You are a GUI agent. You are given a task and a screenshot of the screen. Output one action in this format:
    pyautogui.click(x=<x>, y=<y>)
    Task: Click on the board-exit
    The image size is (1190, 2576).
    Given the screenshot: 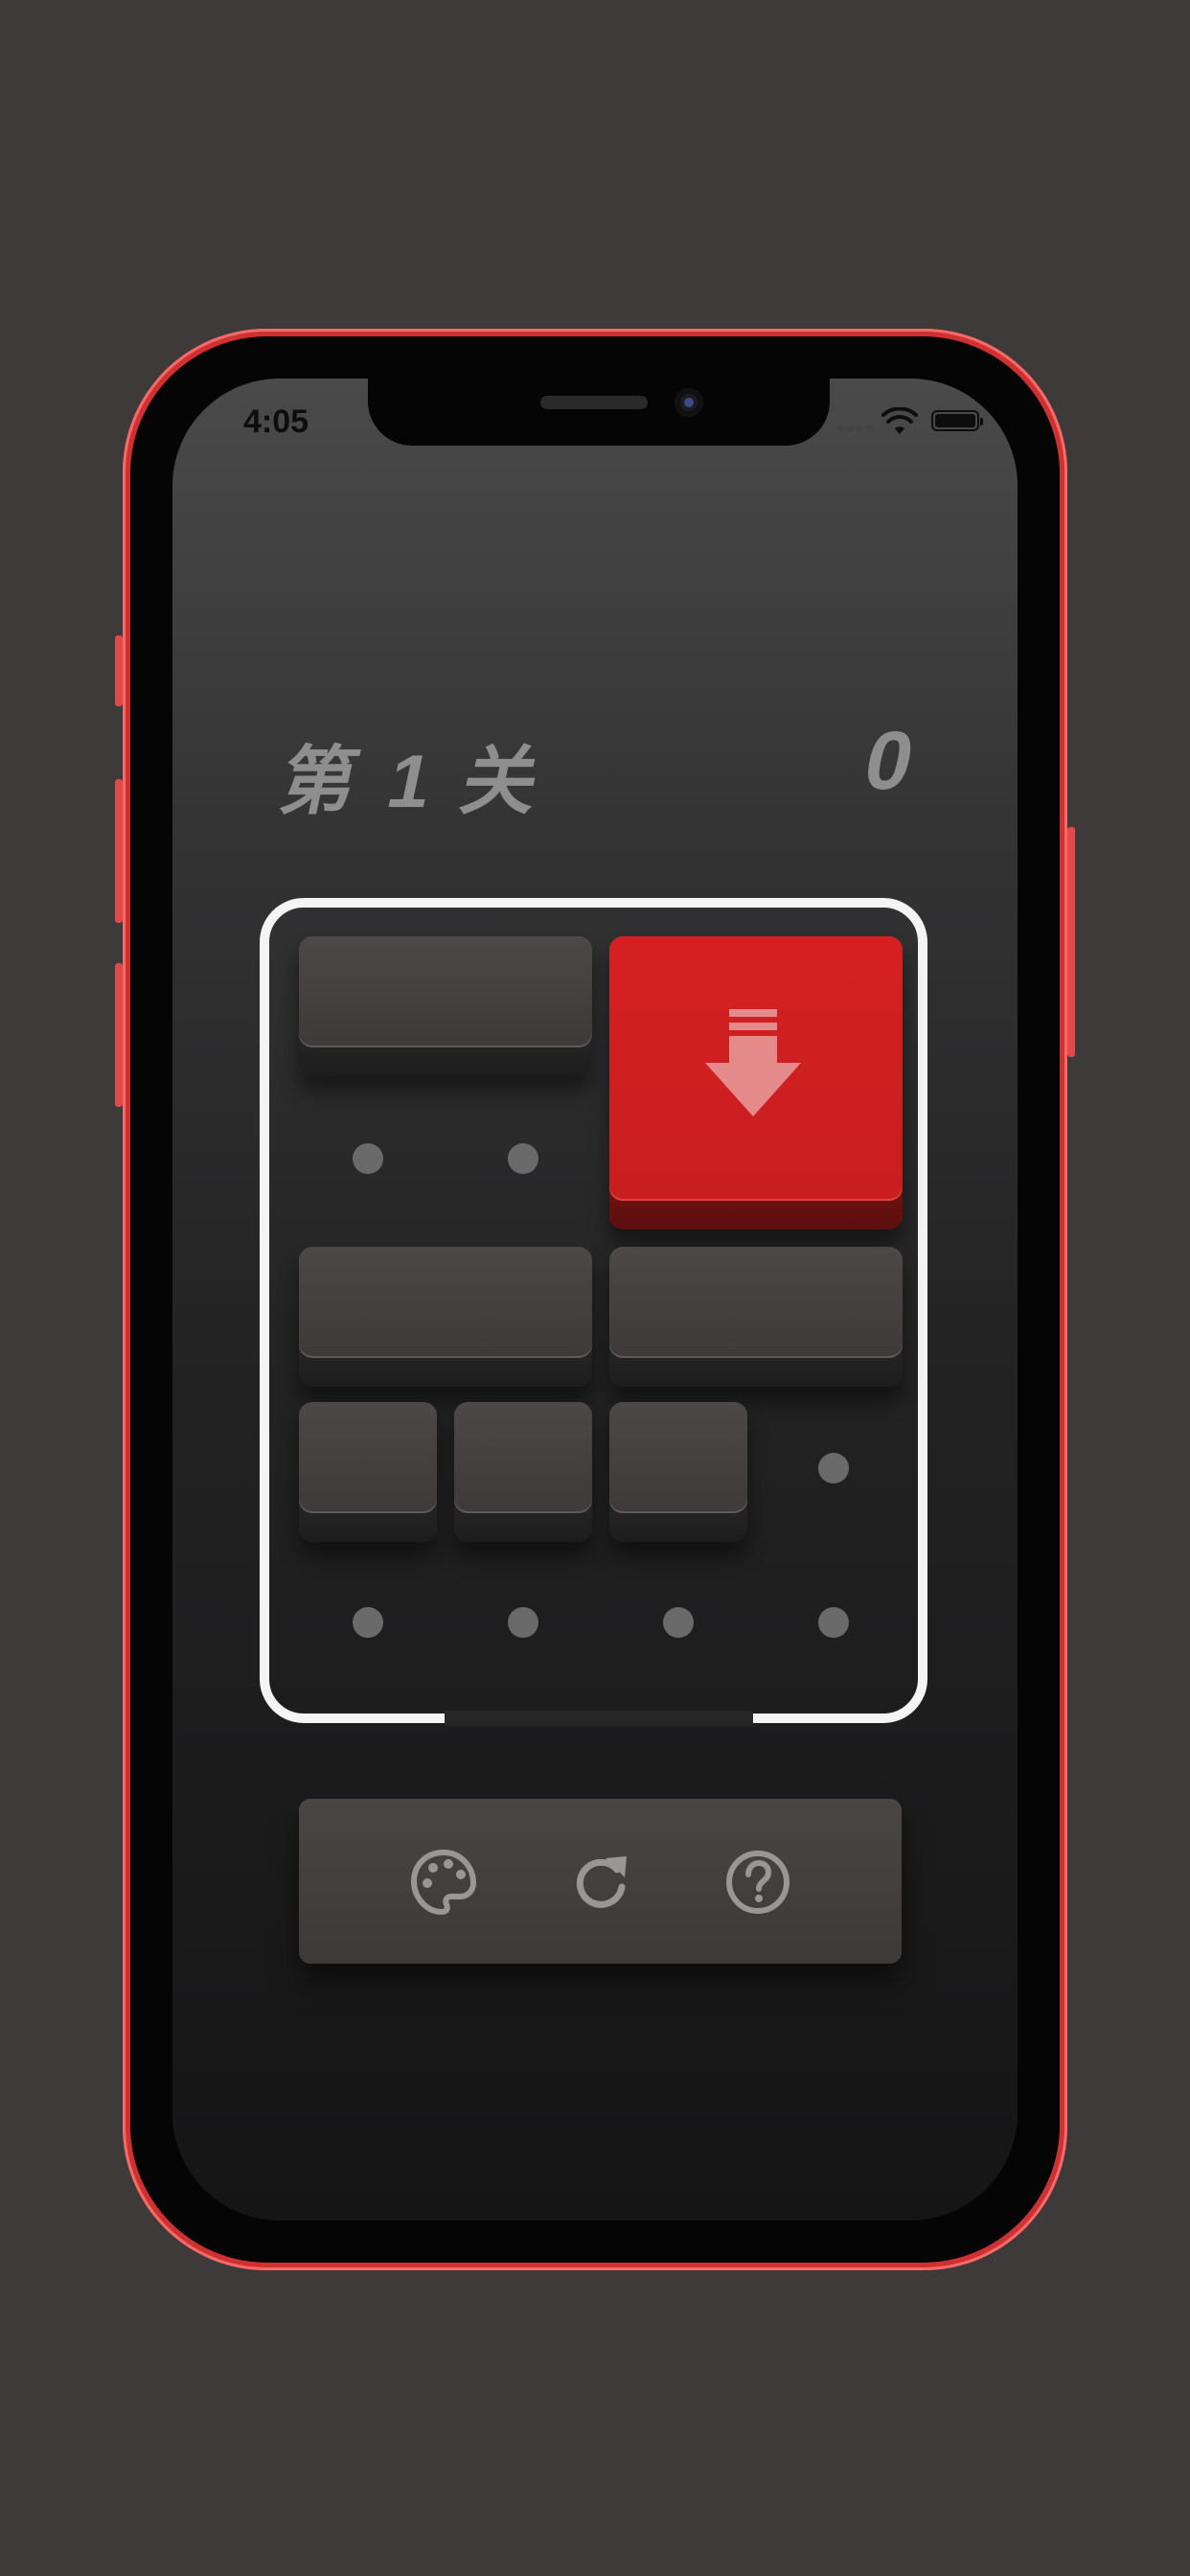 What is the action you would take?
    pyautogui.click(x=599, y=1718)
    